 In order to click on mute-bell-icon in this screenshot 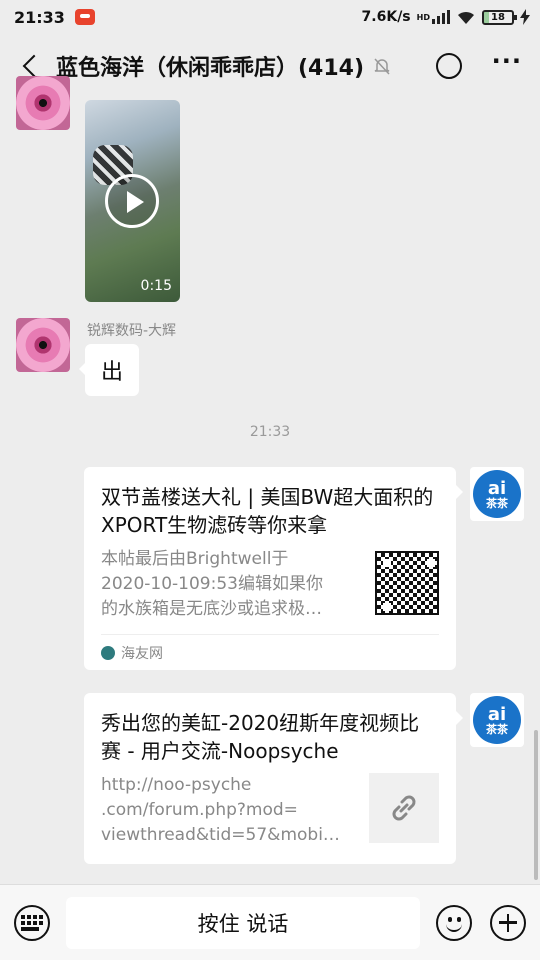, I will do `click(382, 66)`.